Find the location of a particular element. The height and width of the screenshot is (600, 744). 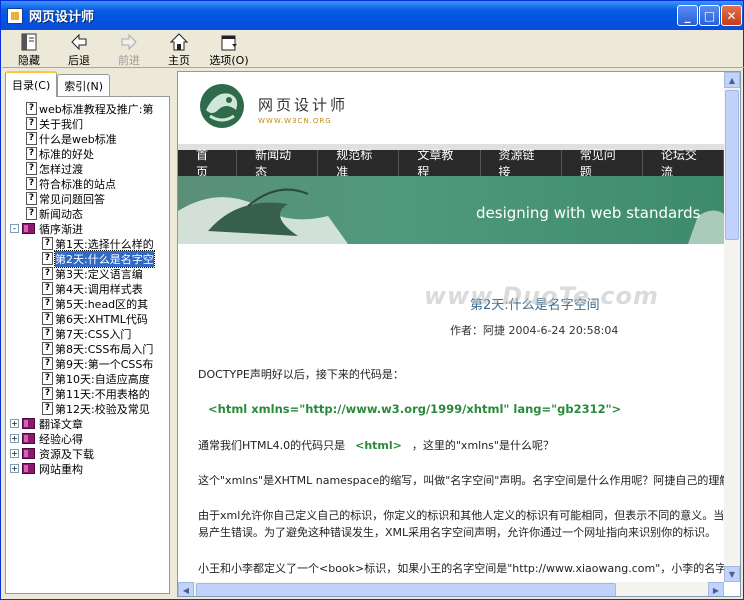

tree-item: ? web标准教程及推广:第 is located at coordinates (89, 108).